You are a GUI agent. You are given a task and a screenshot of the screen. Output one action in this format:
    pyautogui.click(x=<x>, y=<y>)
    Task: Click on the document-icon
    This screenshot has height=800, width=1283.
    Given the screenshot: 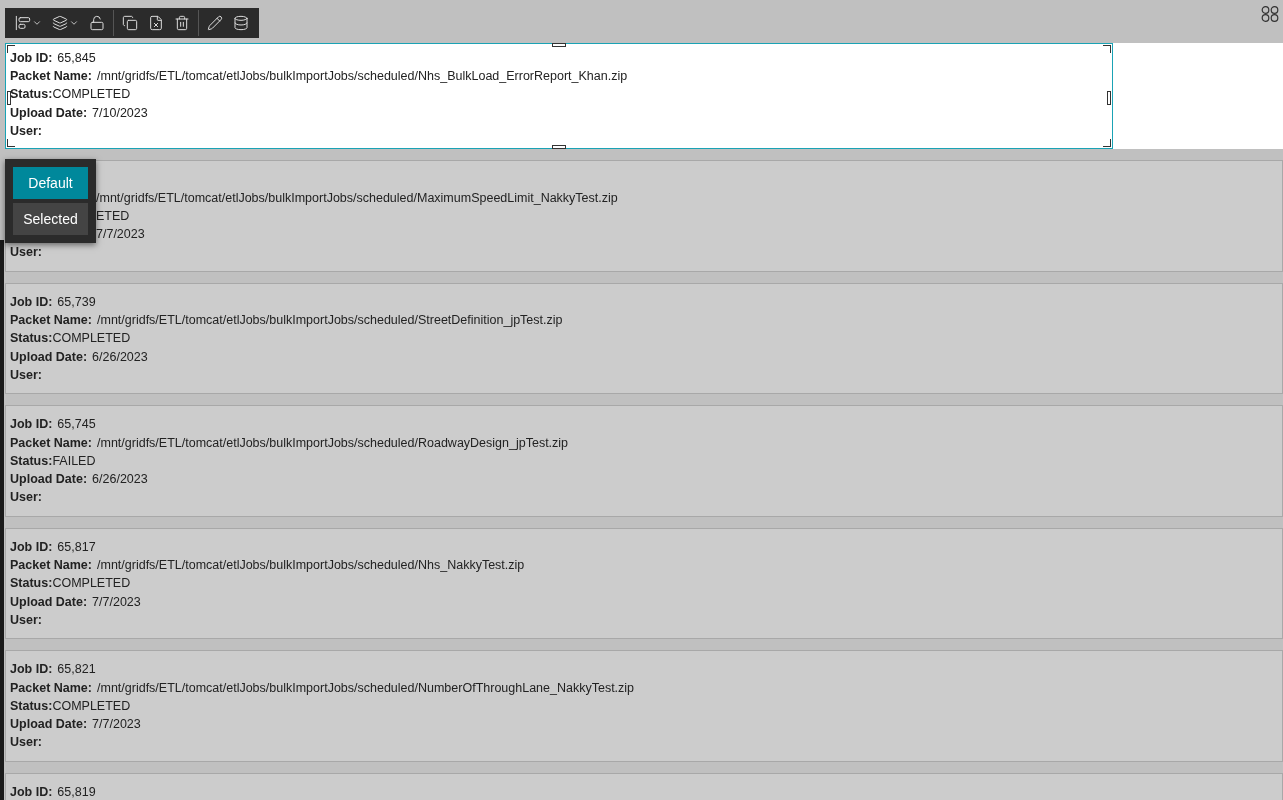 What is the action you would take?
    pyautogui.click(x=156, y=23)
    